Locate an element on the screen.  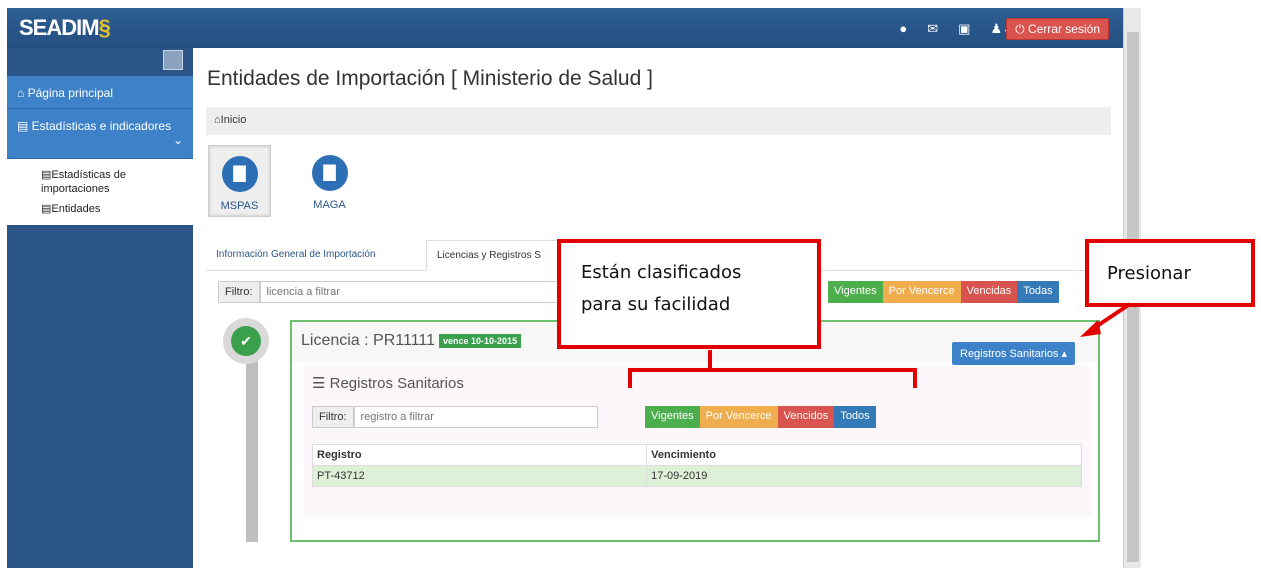
annotation-overlay is located at coordinates (880, 345).